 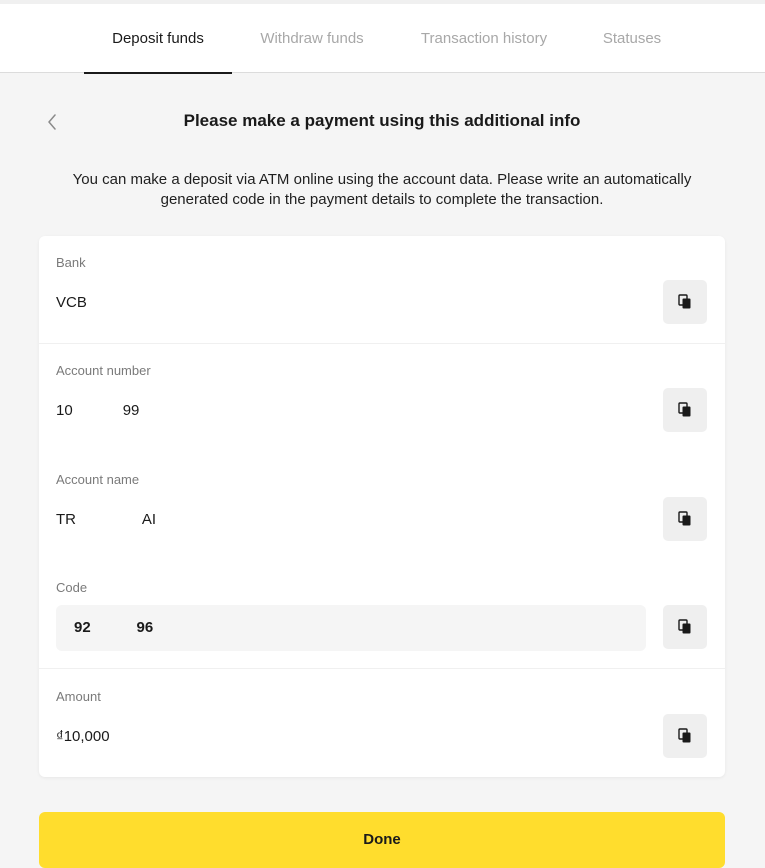 I want to click on tab-label: Withdraw funds, so click(x=312, y=38).